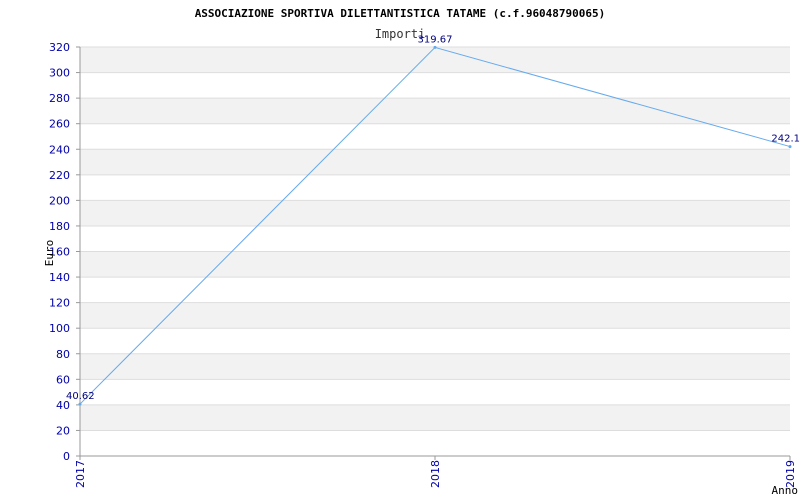 This screenshot has height=500, width=800. Describe the element at coordinates (785, 490) in the screenshot. I see `x-axis-label: Anno` at that location.